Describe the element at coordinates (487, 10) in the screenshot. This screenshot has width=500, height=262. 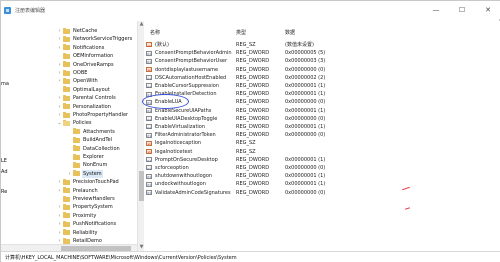
I see `close-button: ✕` at that location.